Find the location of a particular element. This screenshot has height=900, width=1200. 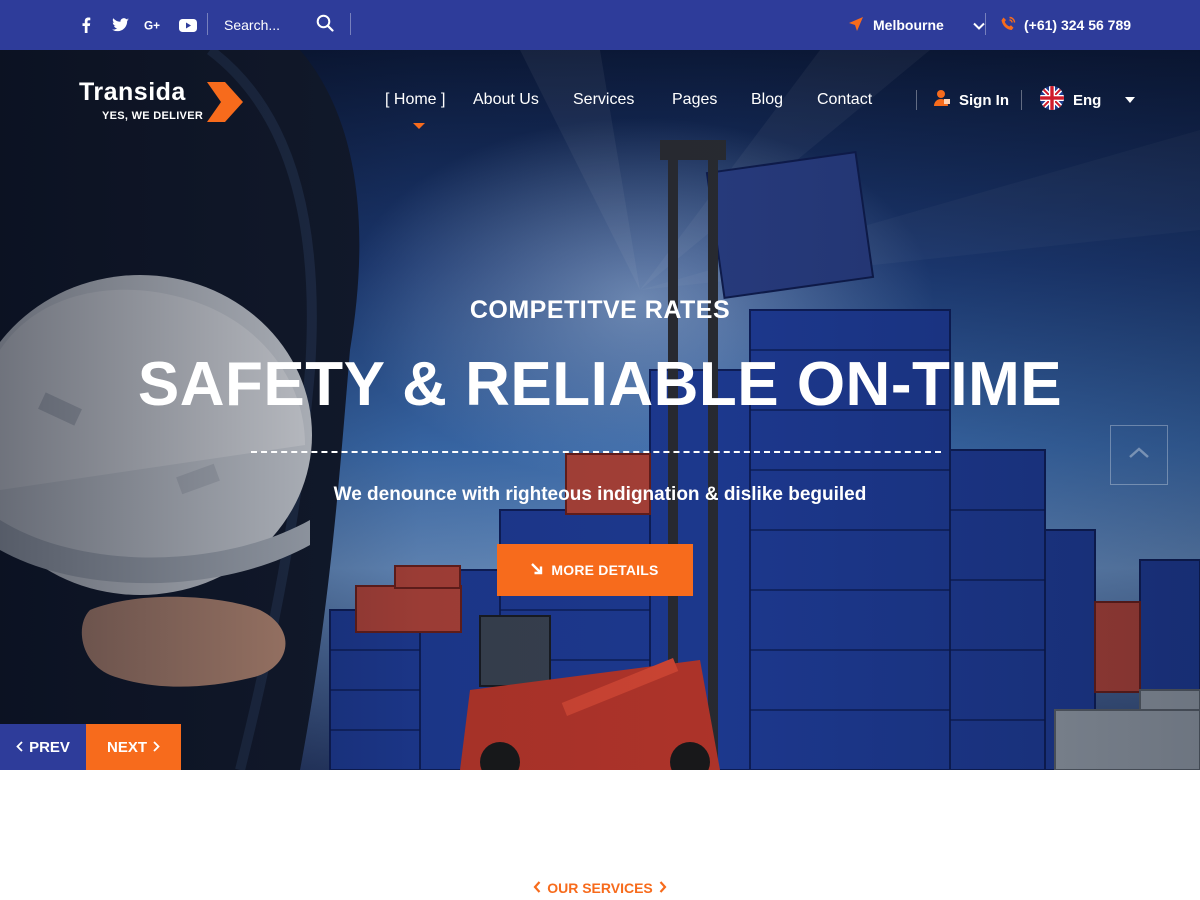

language-selector: Eng is located at coordinates (1088, 100).